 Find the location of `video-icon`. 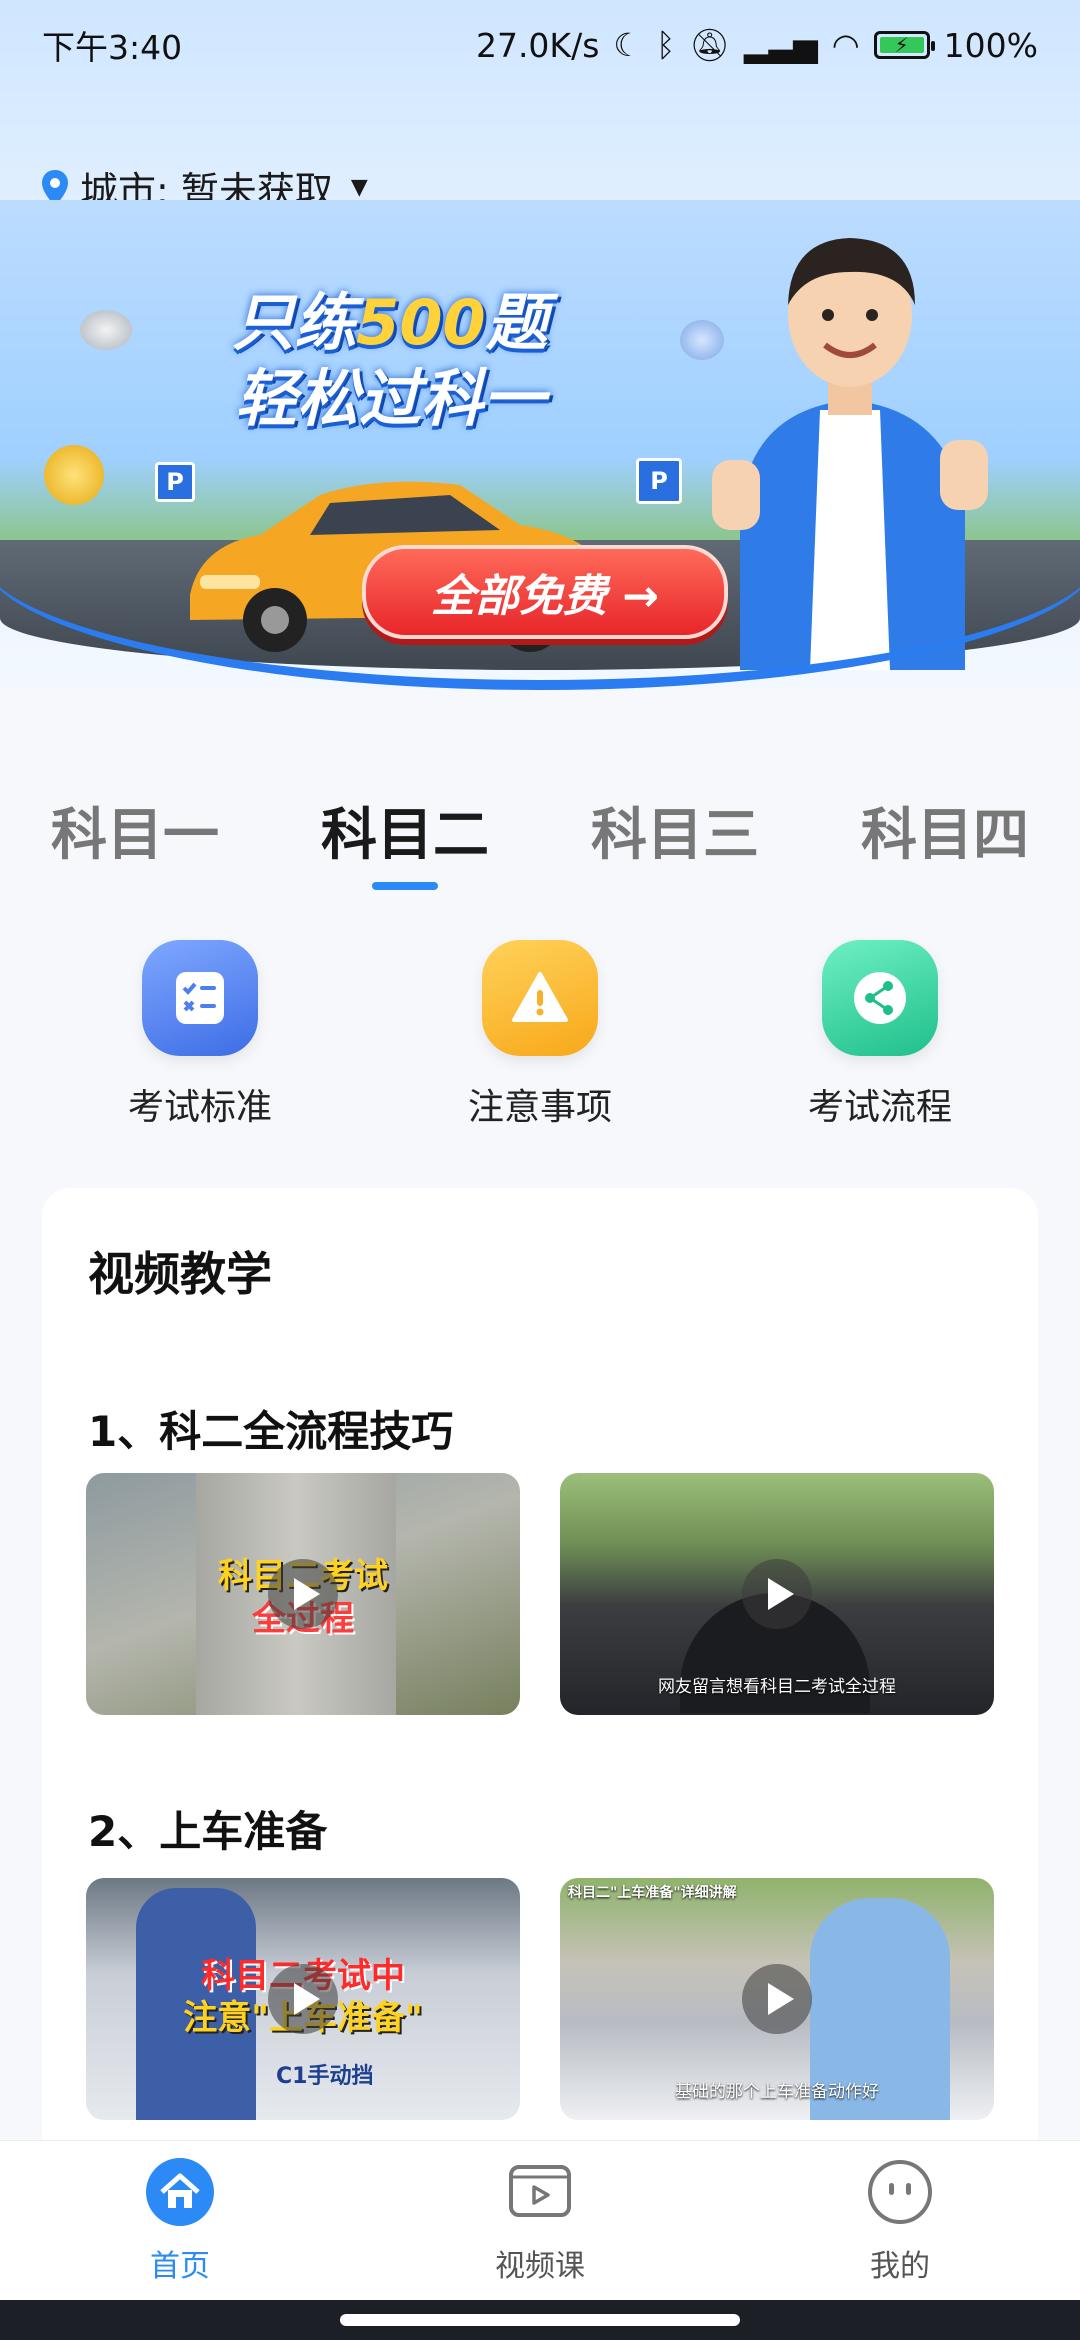

video-icon is located at coordinates (540, 2192).